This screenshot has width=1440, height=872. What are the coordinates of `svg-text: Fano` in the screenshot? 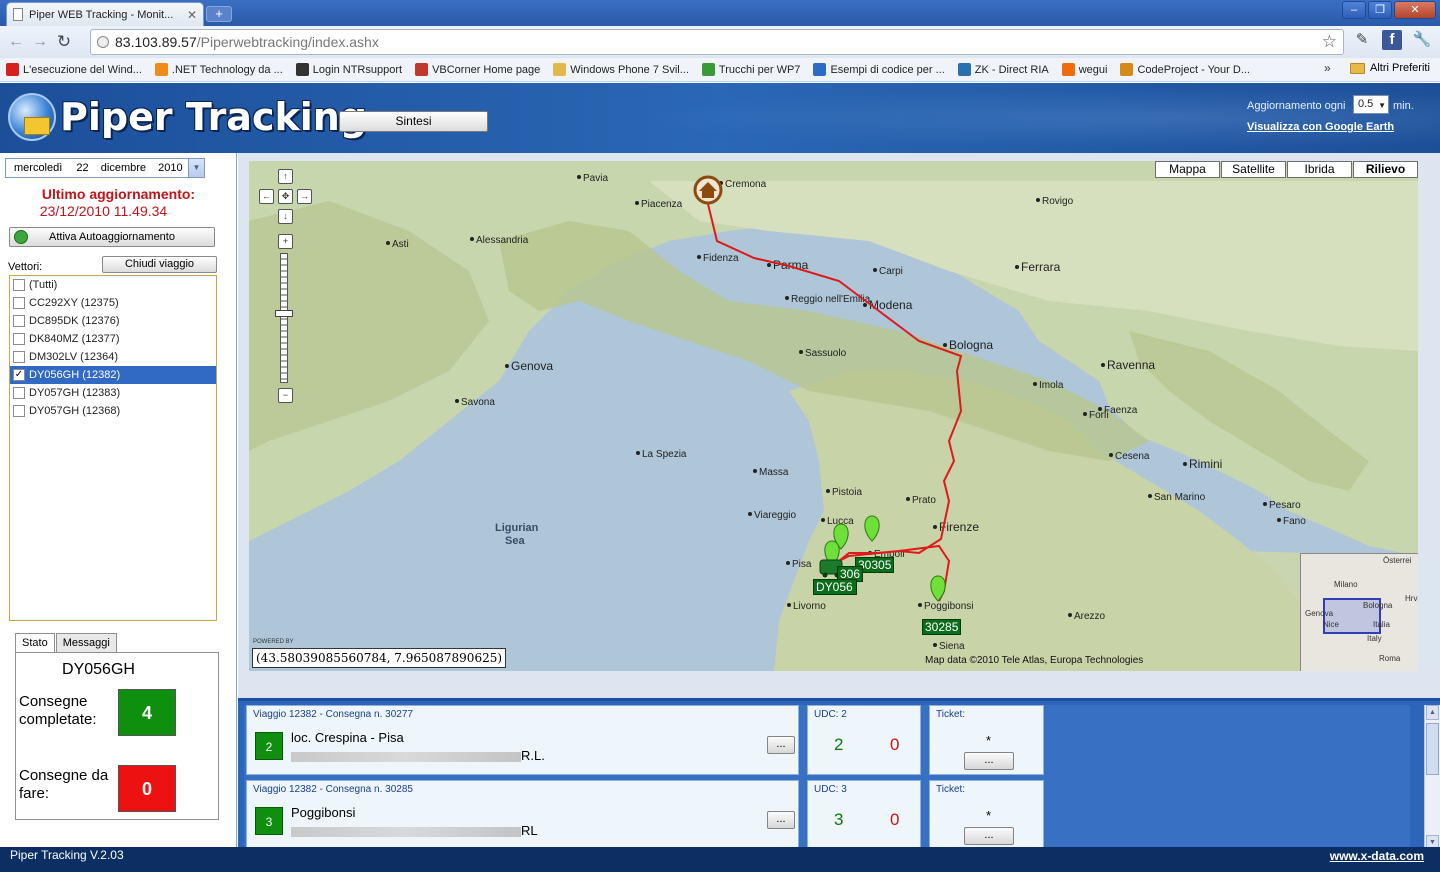 It's located at (1294, 521).